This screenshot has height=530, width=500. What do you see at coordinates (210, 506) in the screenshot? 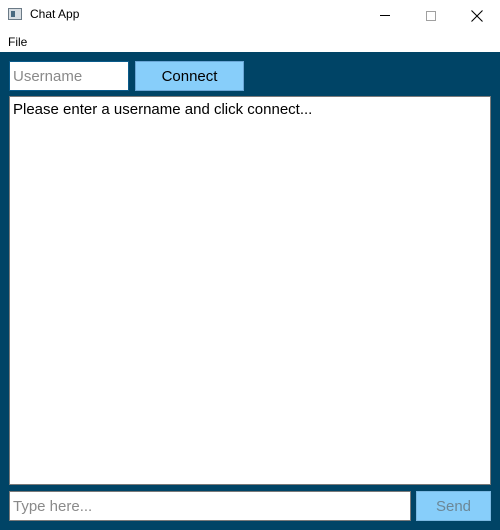
I see `message-input` at bounding box center [210, 506].